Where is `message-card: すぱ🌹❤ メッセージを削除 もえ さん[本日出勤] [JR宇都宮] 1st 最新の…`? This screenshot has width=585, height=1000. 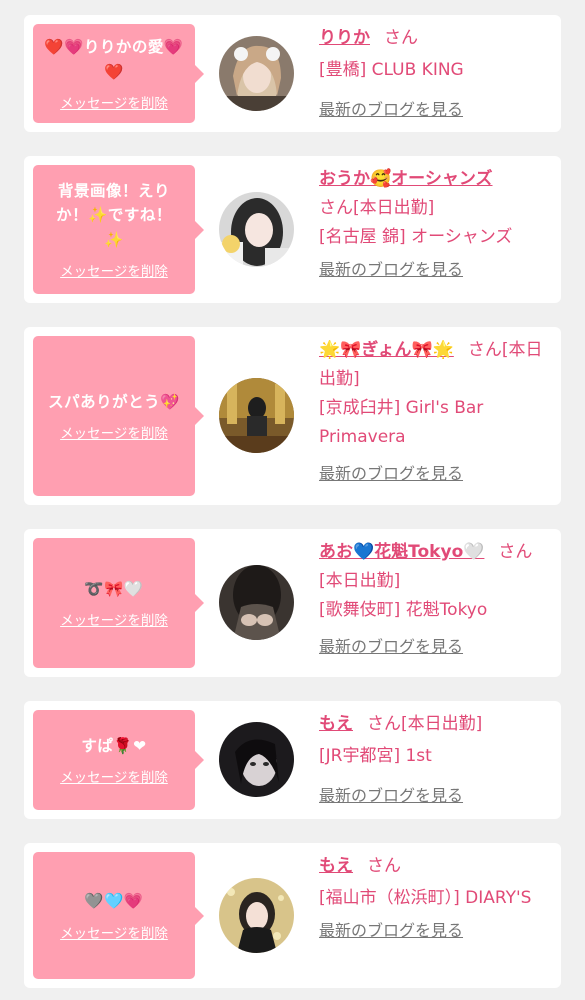
message-card: すぱ🌹❤ メッセージを削除 もえ さん[本日出勤] [JR宇都宮] 1st 最新の… is located at coordinates (292, 760).